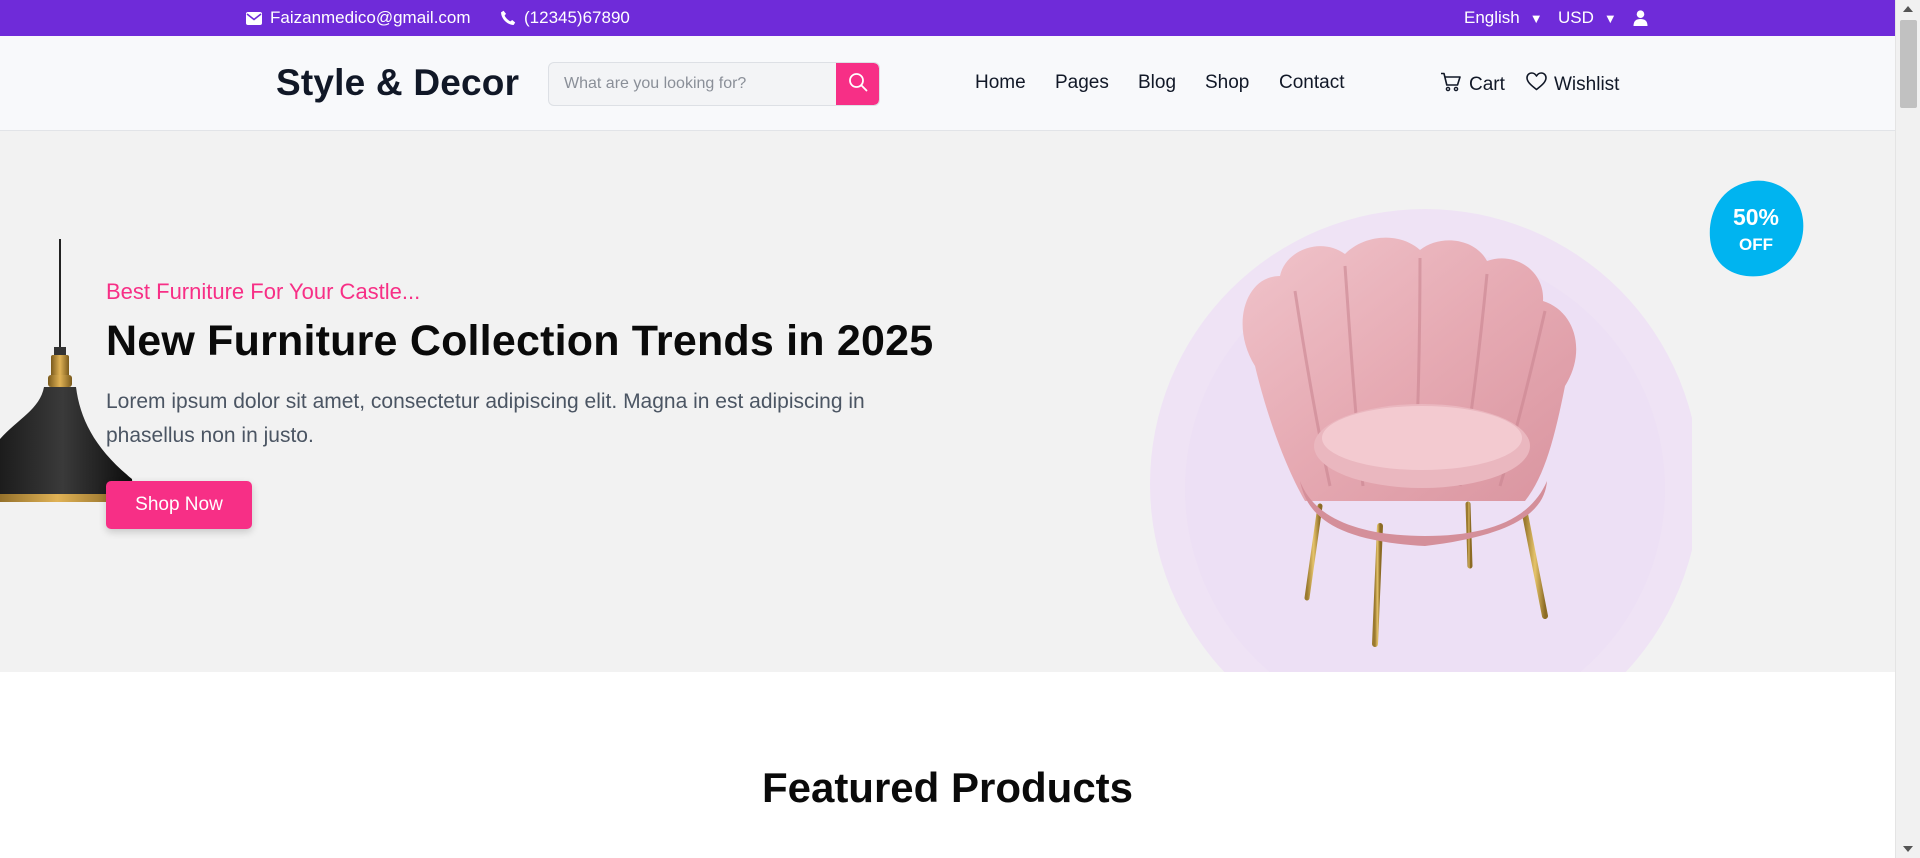 Image resolution: width=1920 pixels, height=858 pixels. What do you see at coordinates (1157, 83) in the screenshot?
I see `nav-blog: Blog` at bounding box center [1157, 83].